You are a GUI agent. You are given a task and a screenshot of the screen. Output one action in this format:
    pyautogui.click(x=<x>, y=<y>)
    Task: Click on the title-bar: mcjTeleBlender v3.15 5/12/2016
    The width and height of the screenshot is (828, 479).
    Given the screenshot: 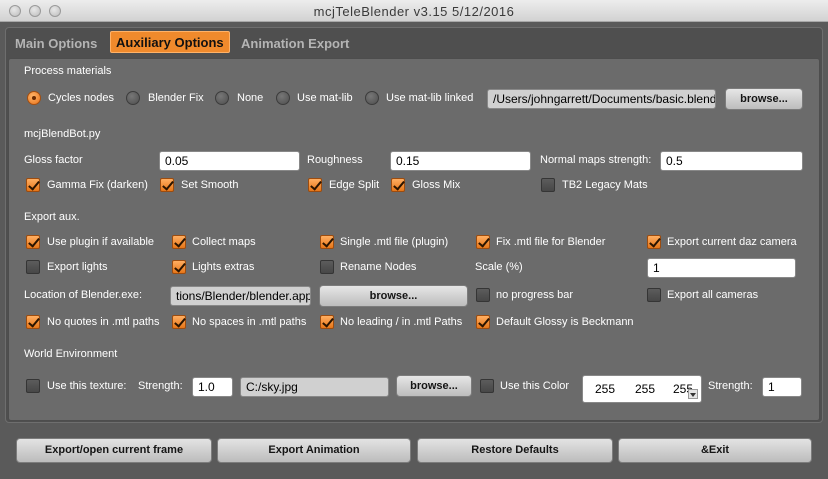 What is the action you would take?
    pyautogui.click(x=414, y=11)
    